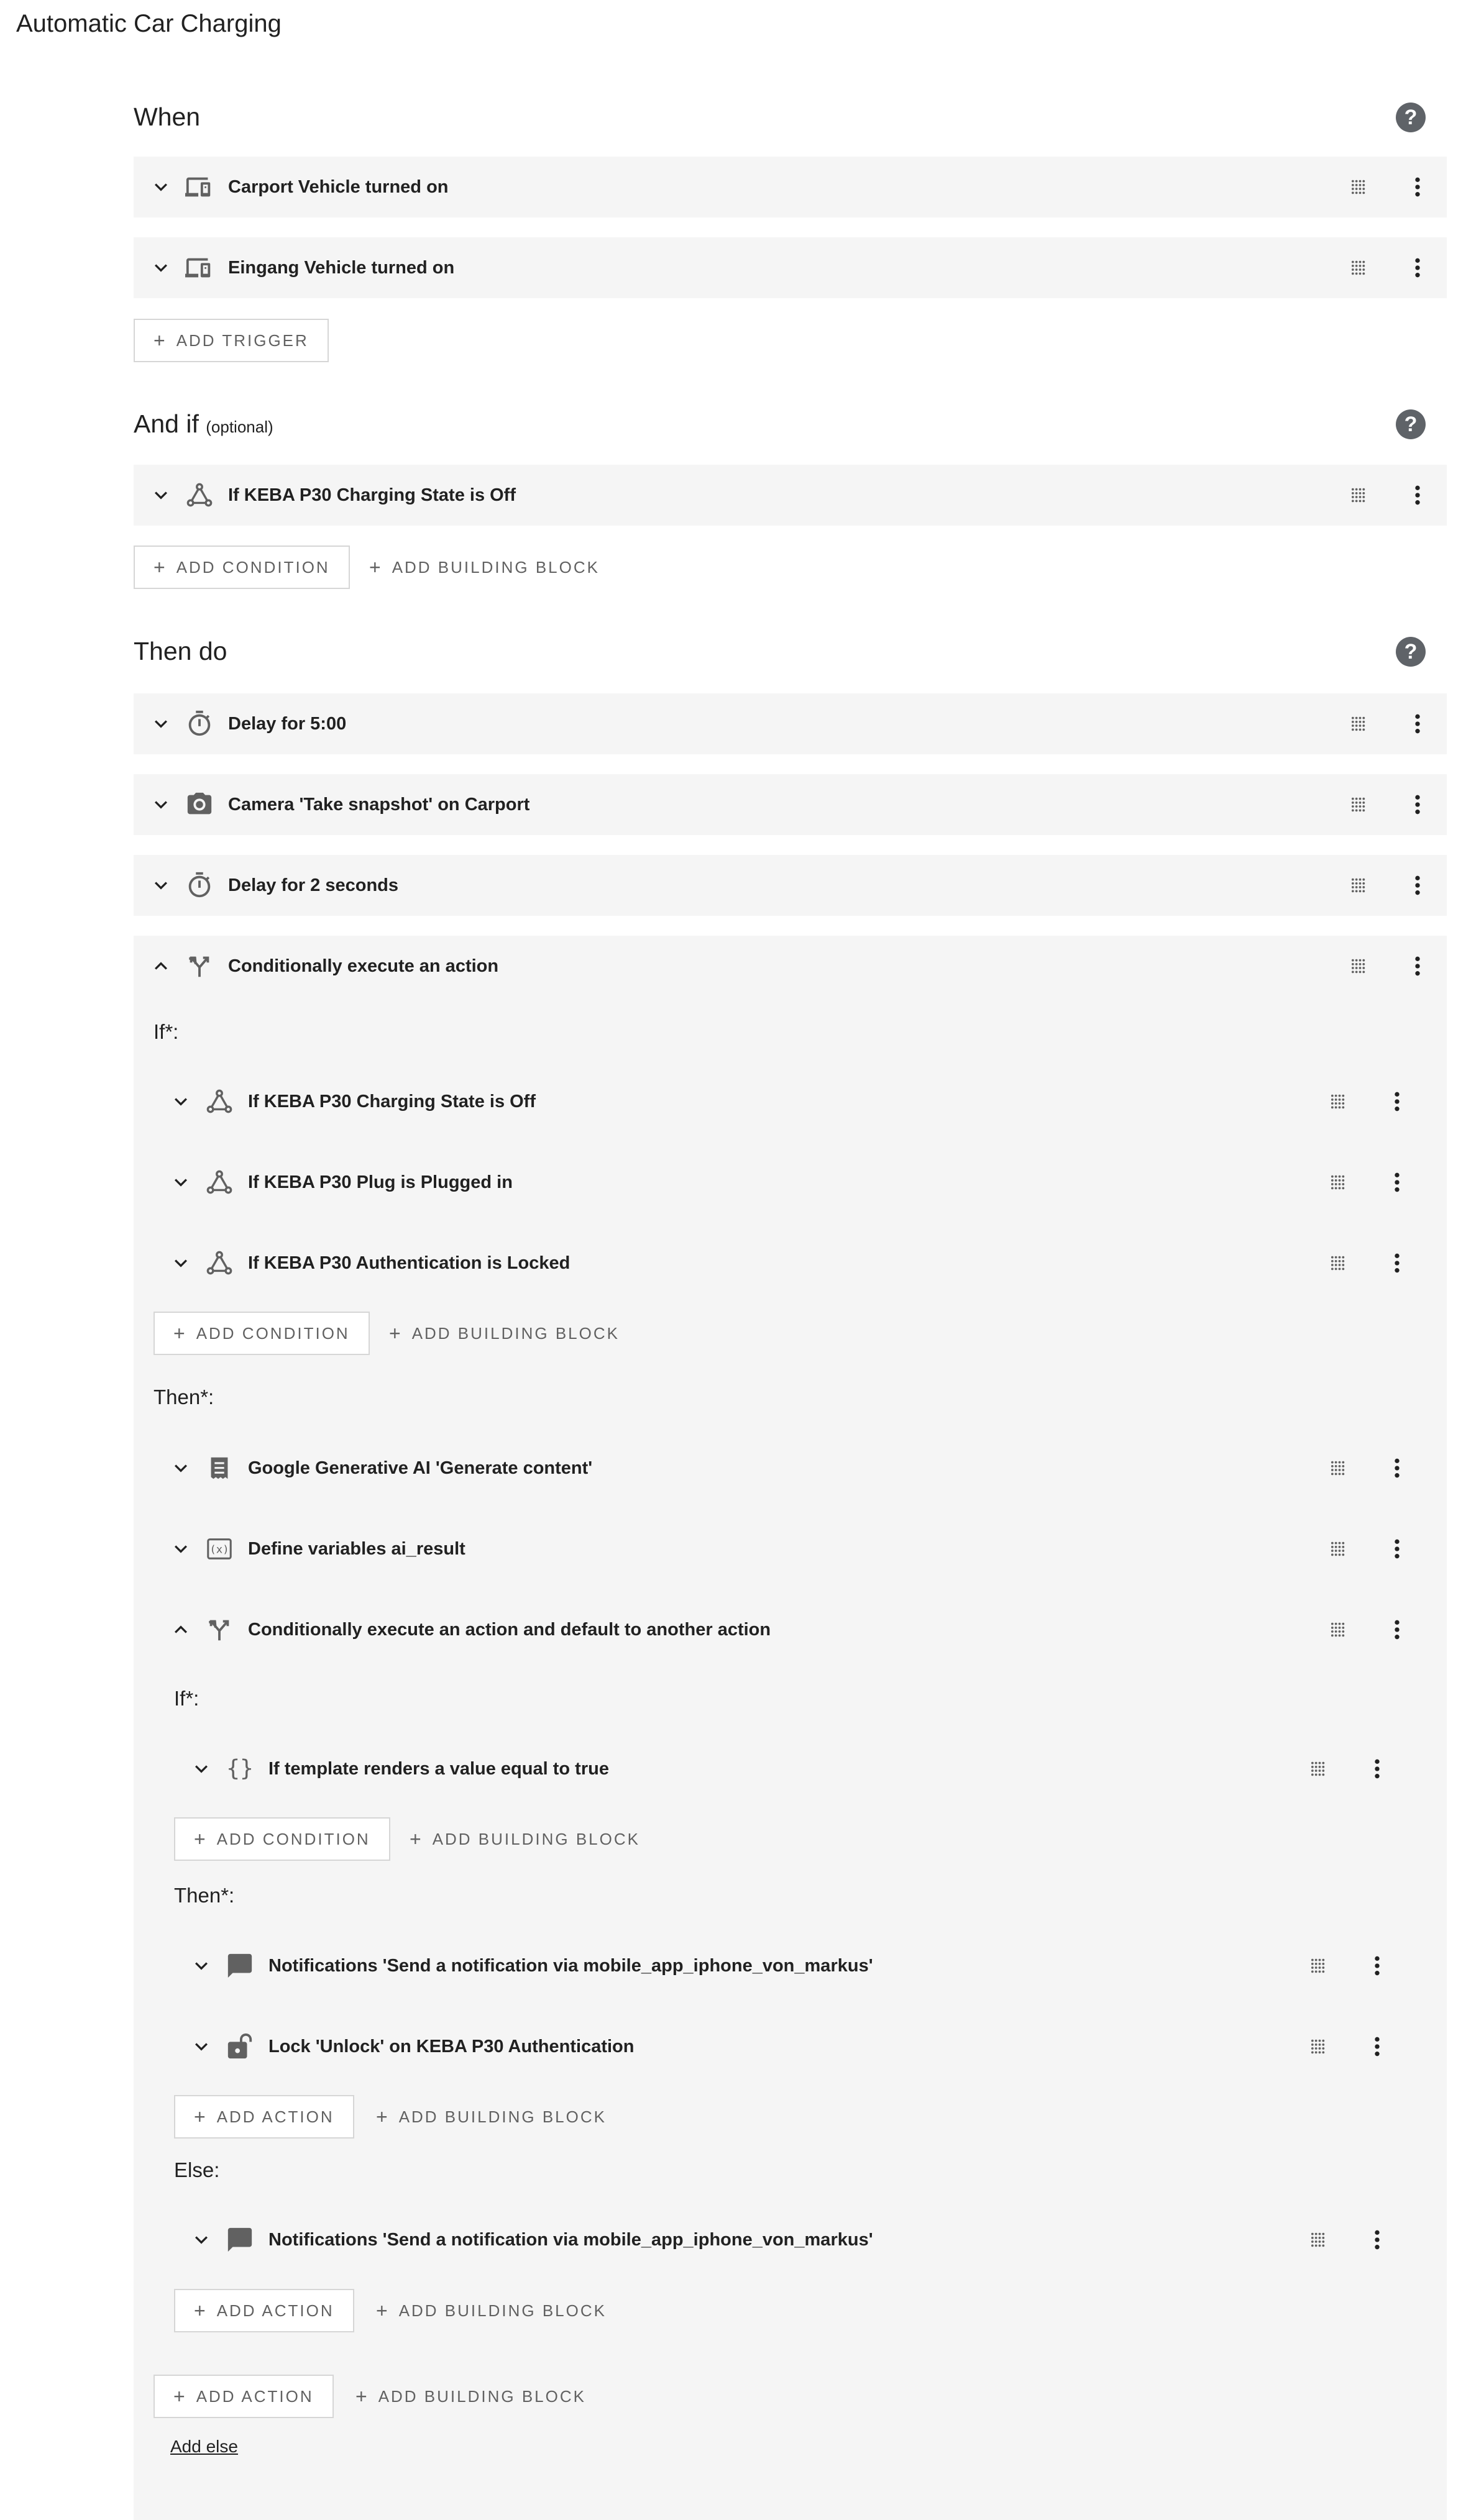 The height and width of the screenshot is (2520, 1471). I want to click on help-icon-and-if: ?, so click(1411, 424).